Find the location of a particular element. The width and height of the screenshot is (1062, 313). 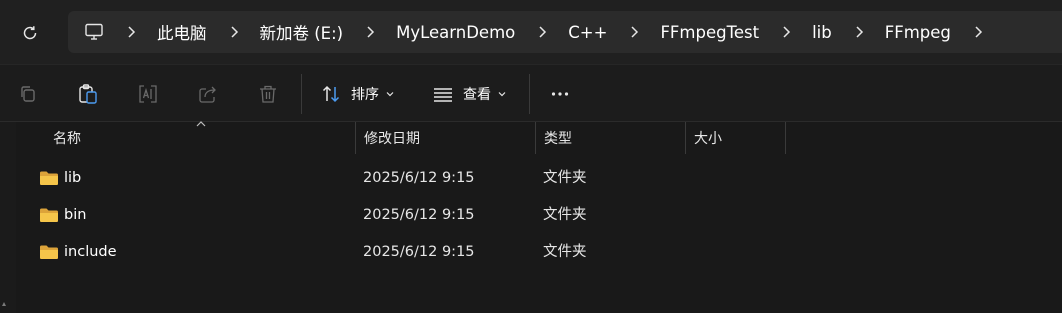

this-pc-icon is located at coordinates (95, 32).